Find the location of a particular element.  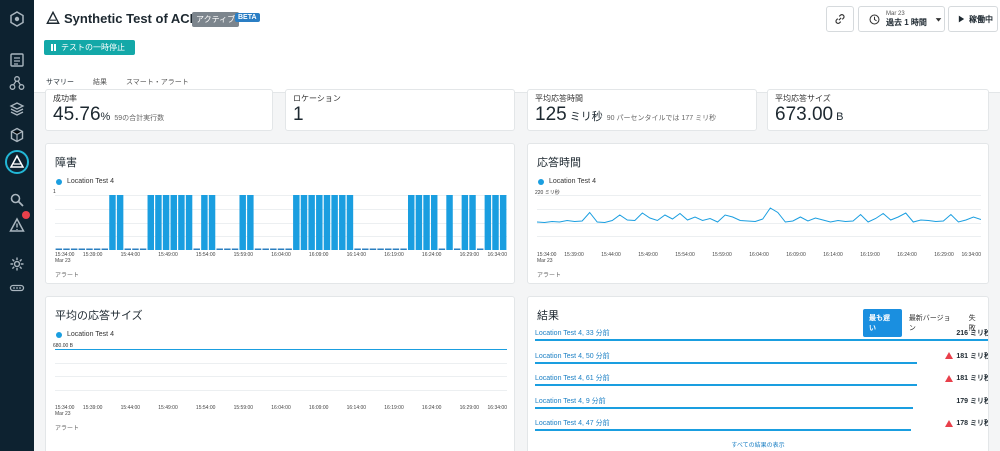

result-row: Location Test 4, 33 分前 216 ミリ秒 is located at coordinates (761, 338).